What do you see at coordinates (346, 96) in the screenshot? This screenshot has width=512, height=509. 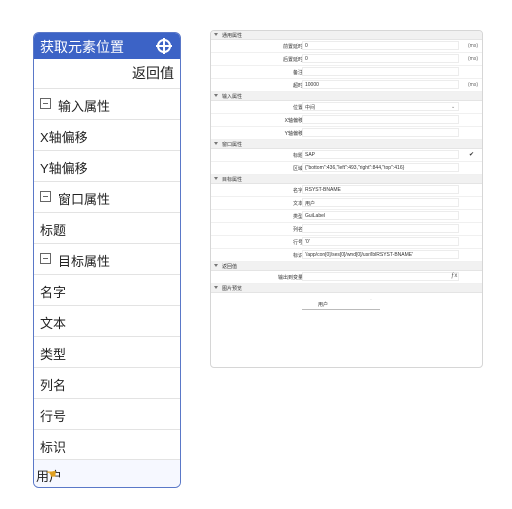 I see `section-input: 输入属性` at bounding box center [346, 96].